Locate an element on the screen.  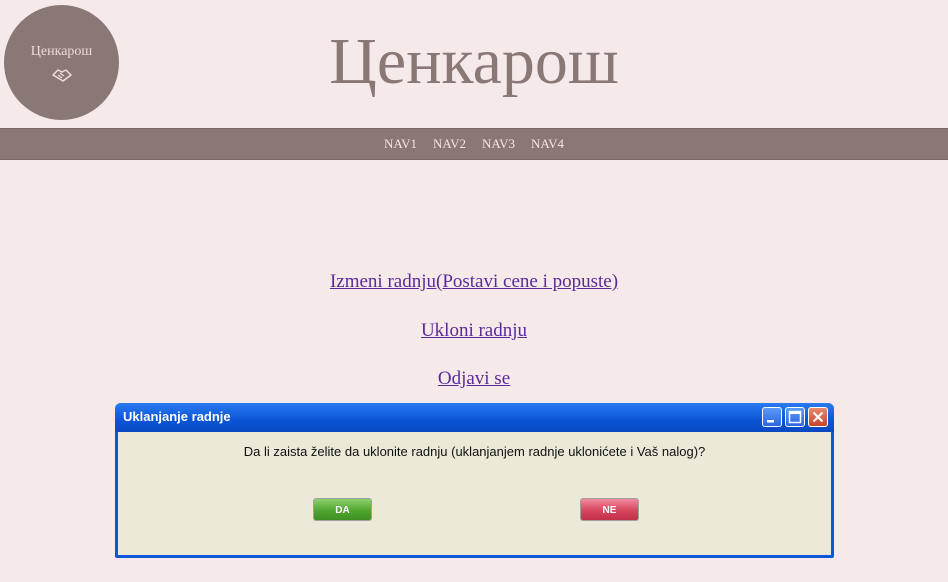
edit-store-row: Izmeni radnju(Postavi cene i popuste) is located at coordinates (474, 282).